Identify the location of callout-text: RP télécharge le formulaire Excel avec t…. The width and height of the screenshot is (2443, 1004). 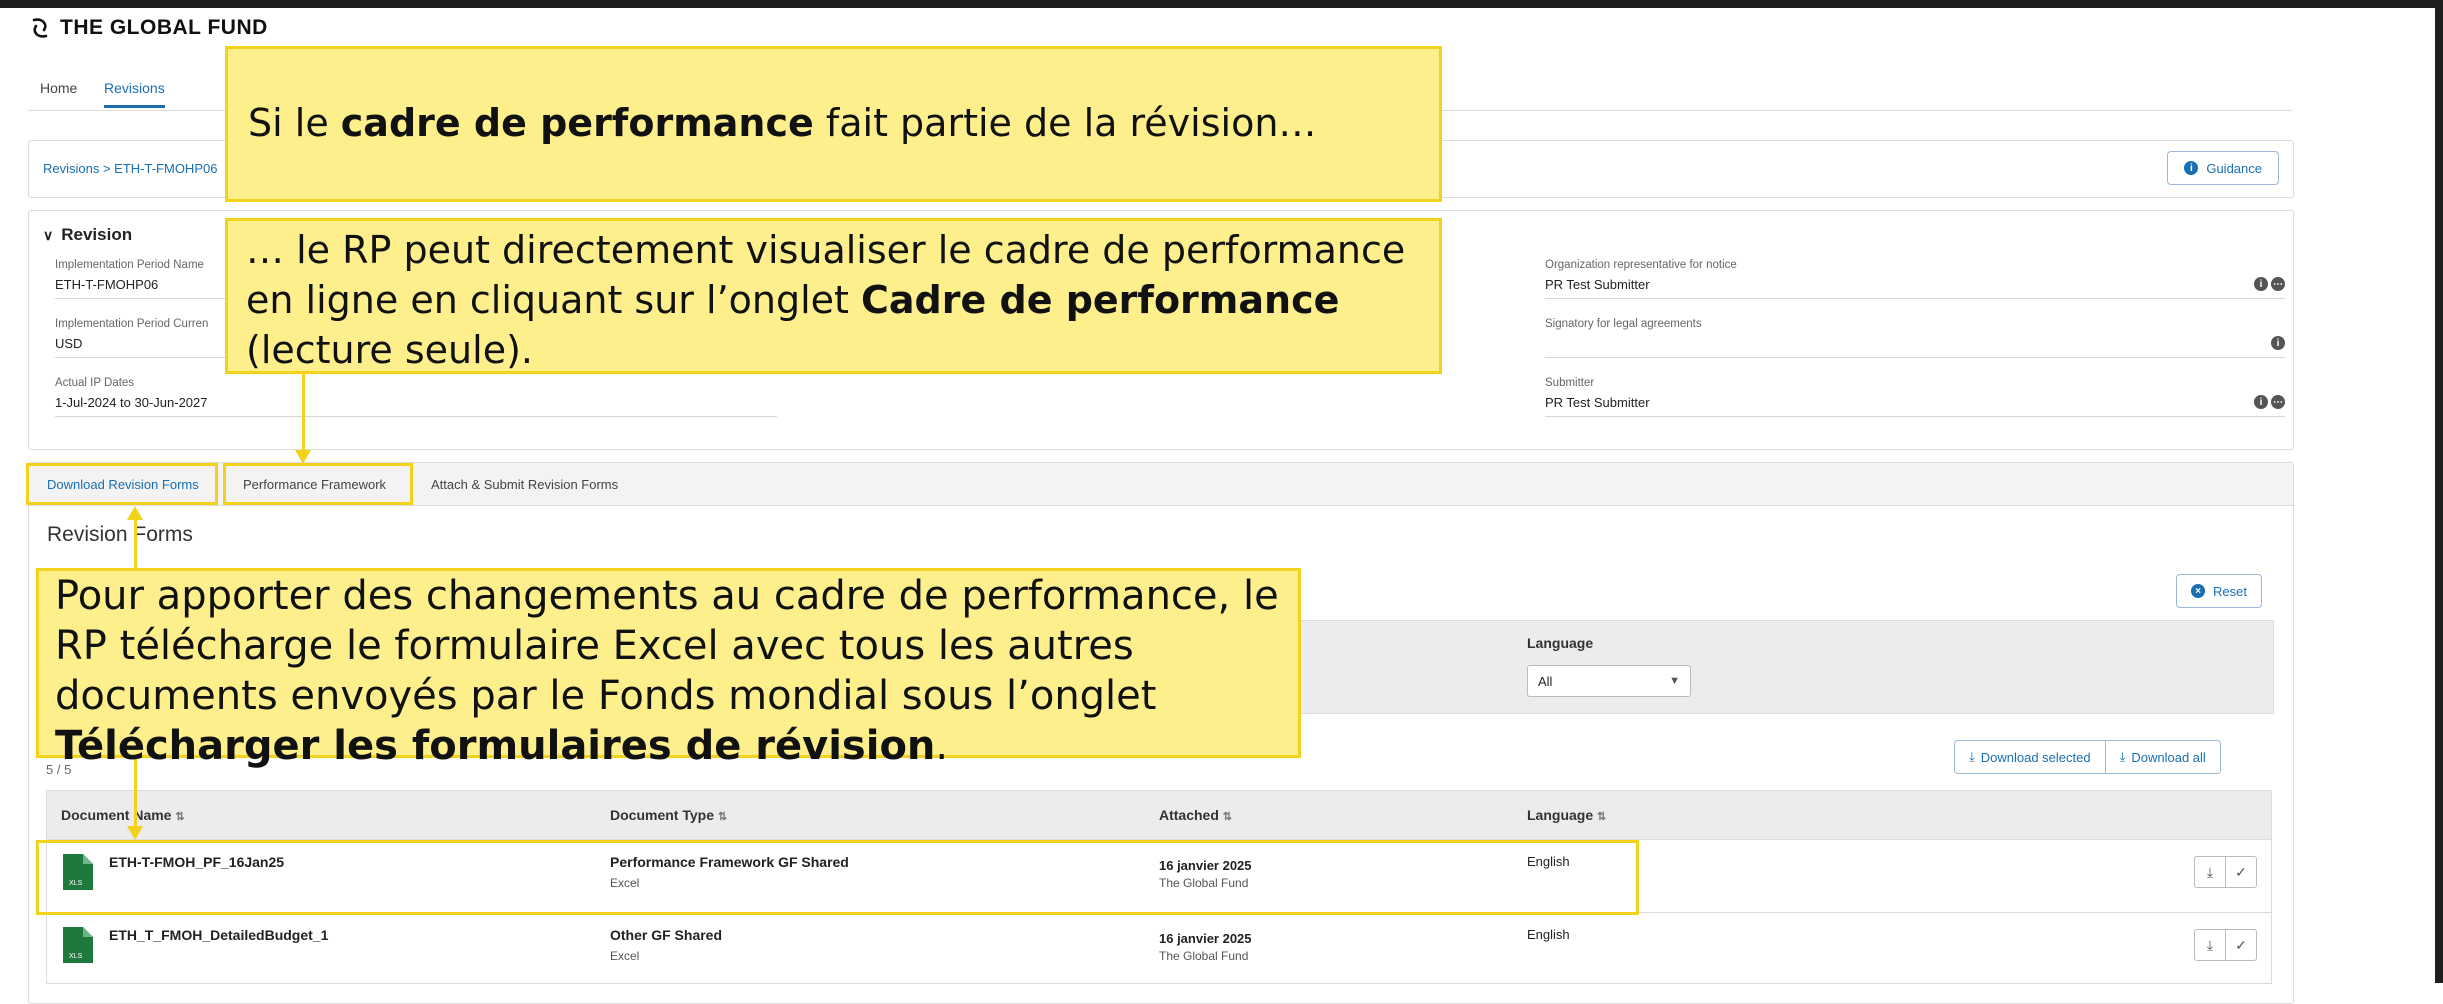
(594, 646).